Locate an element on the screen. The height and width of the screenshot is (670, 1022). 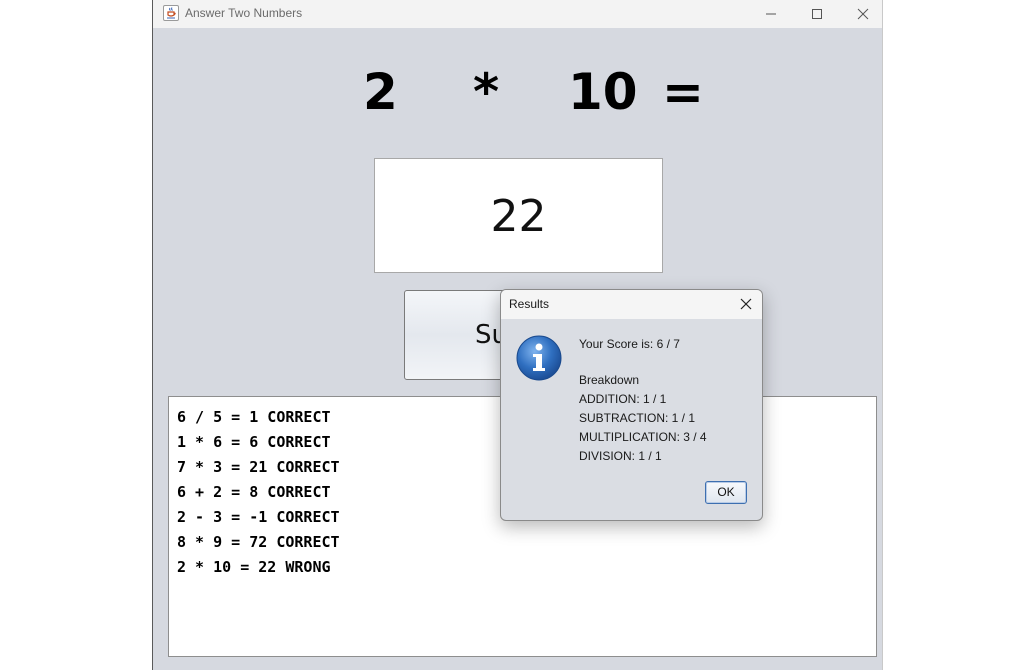
multiplication-score: MULTIPLICATION: 3 / 4 is located at coordinates (643, 437).